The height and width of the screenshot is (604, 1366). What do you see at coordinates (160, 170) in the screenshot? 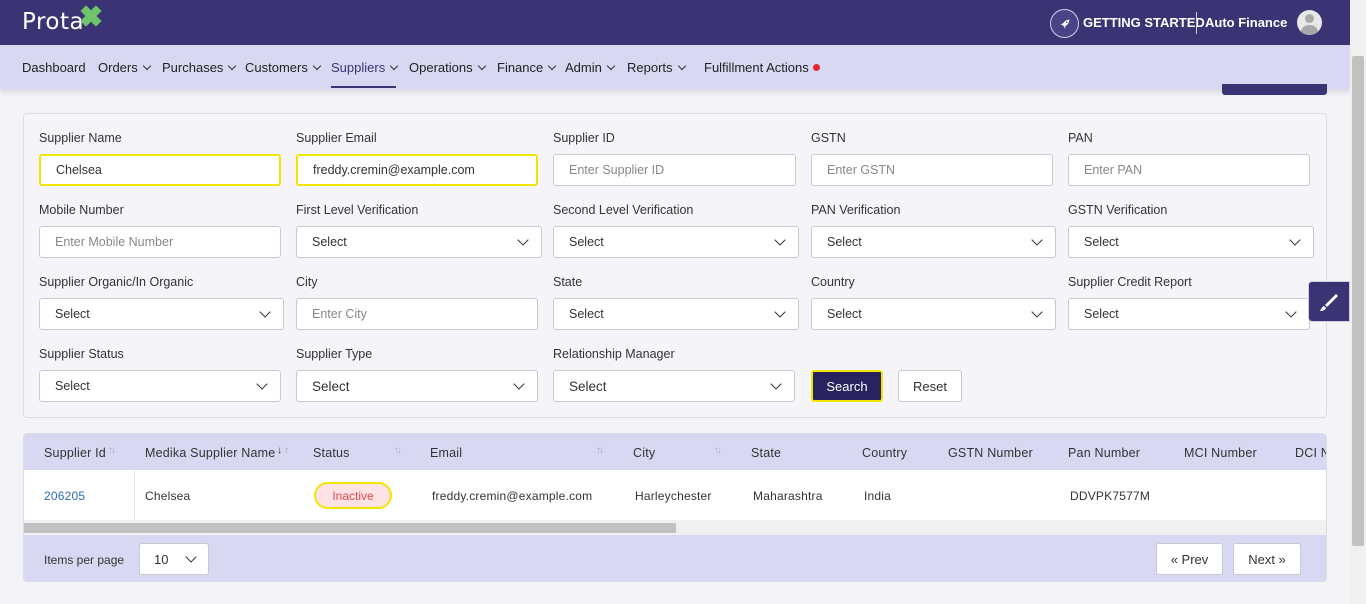
I see `supplier-name-input: Chelsea` at bounding box center [160, 170].